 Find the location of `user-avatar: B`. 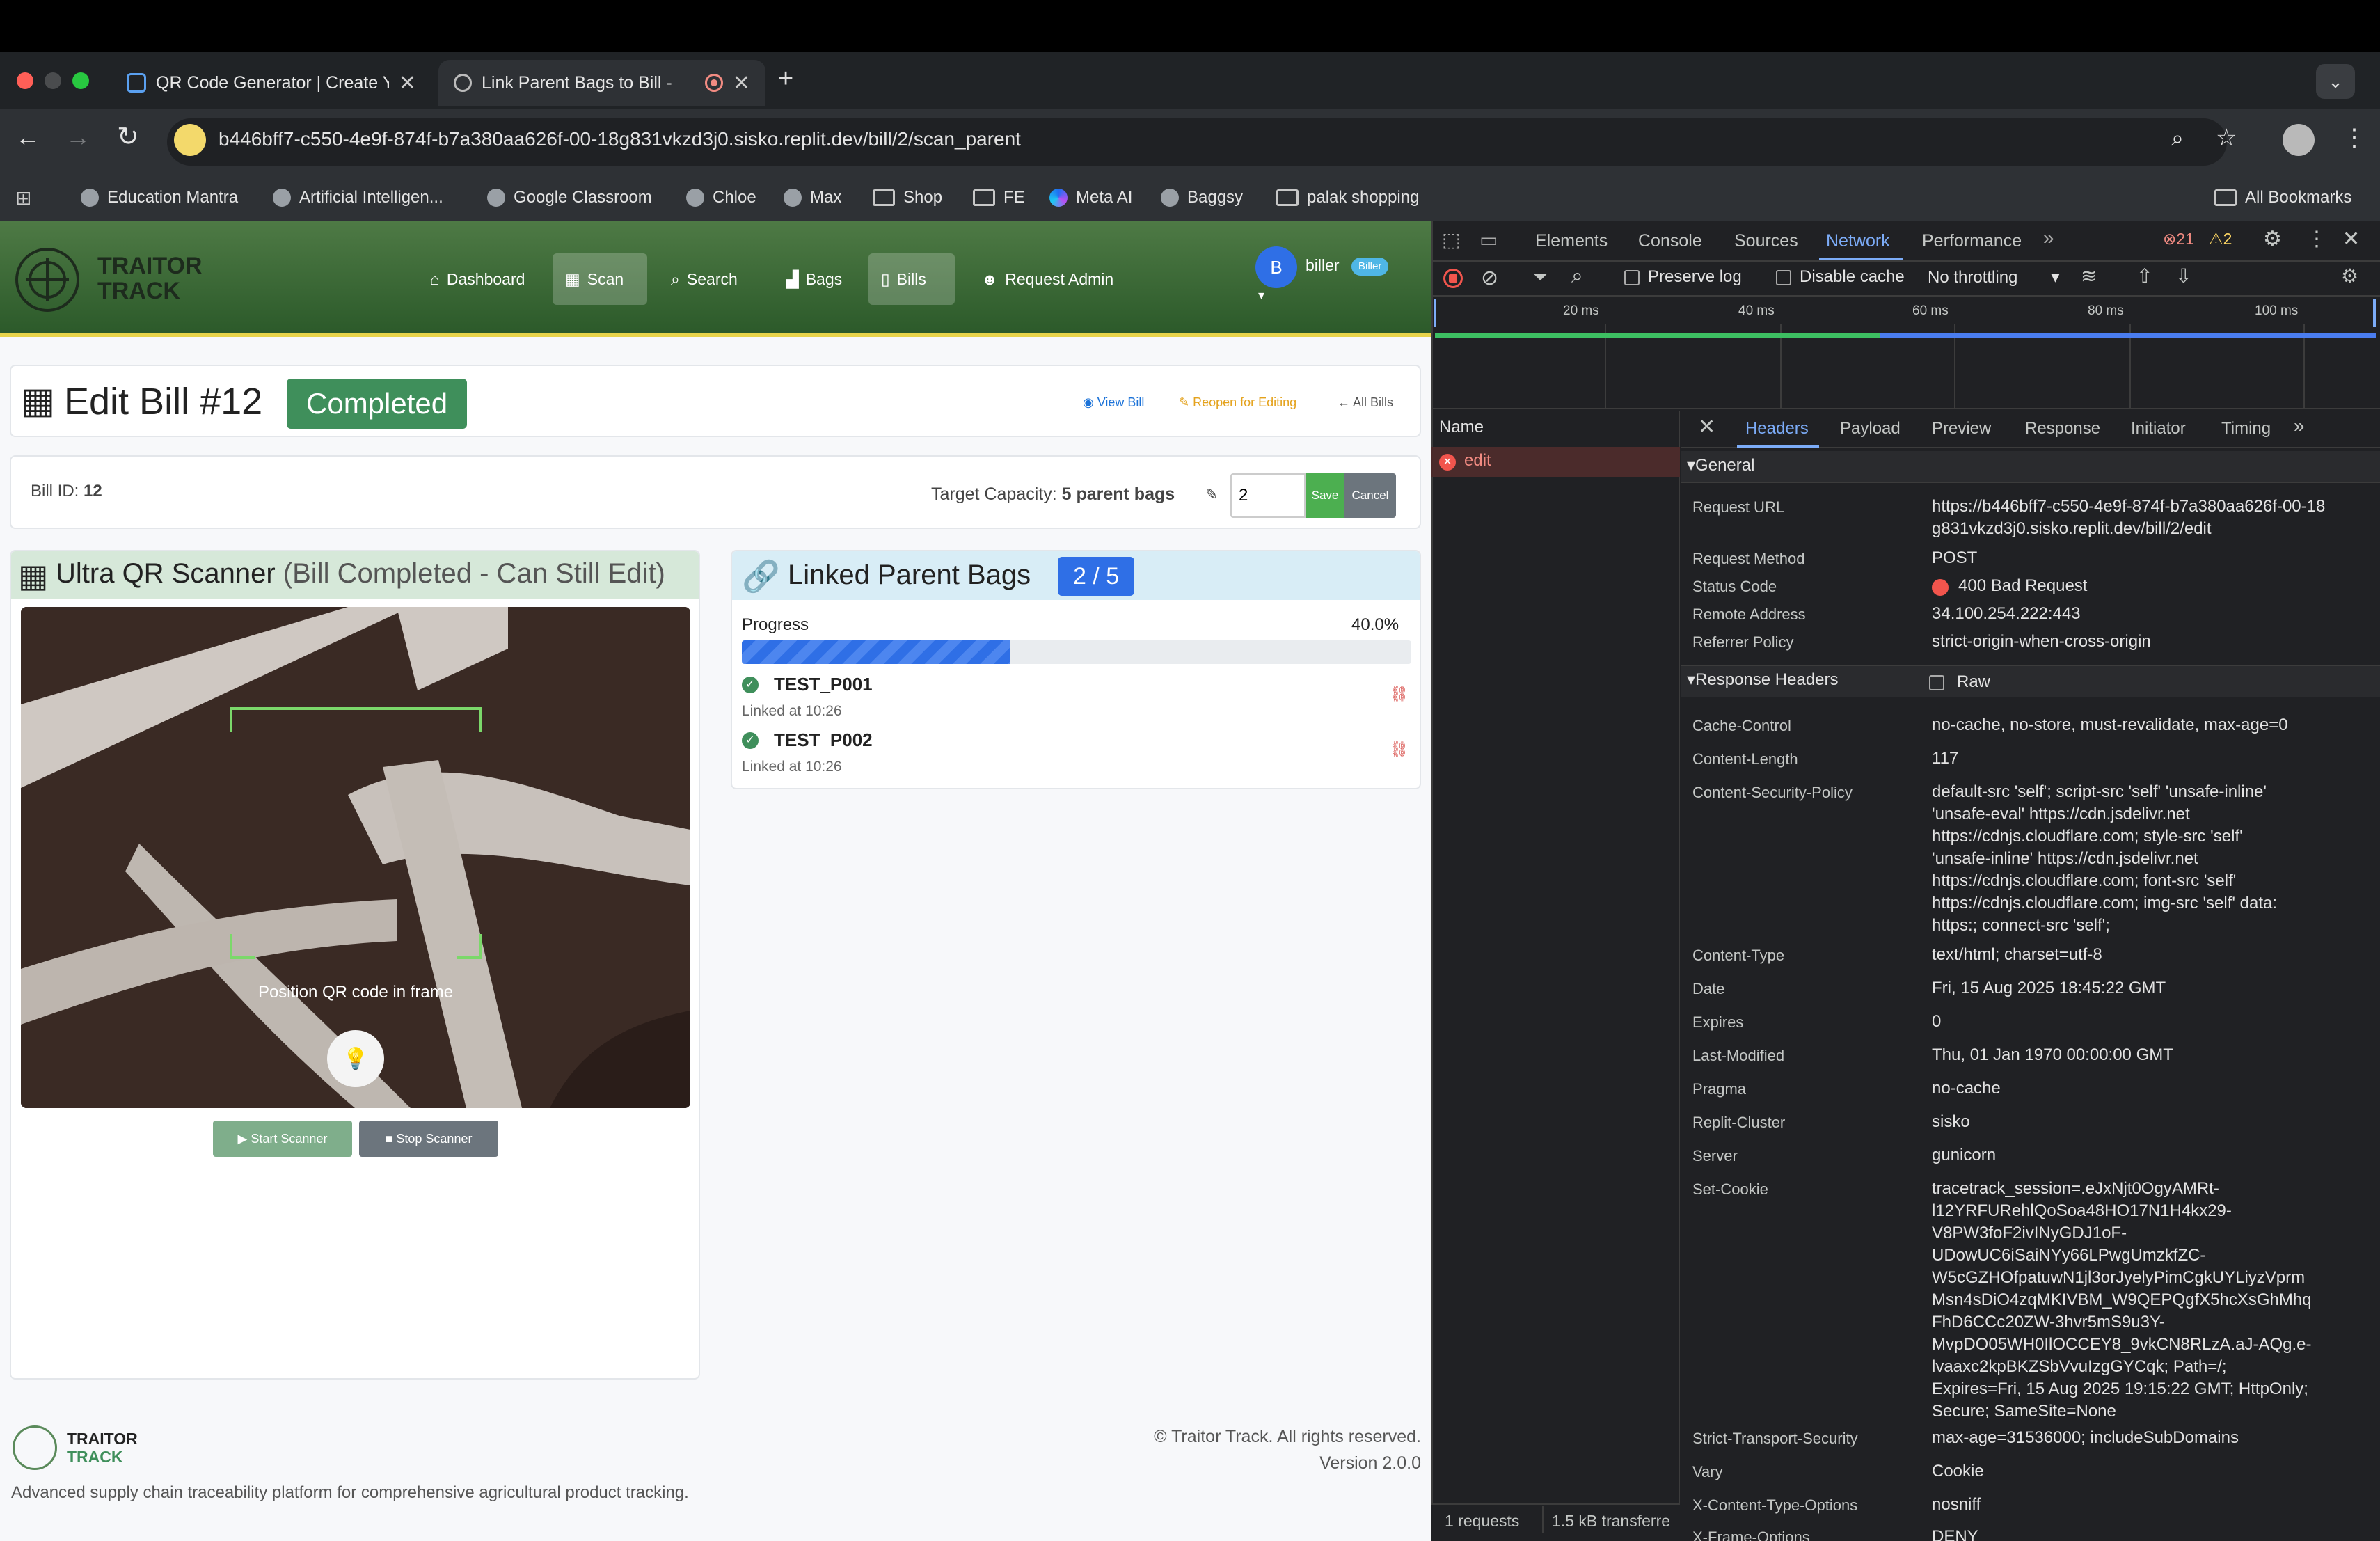

user-avatar: B is located at coordinates (1276, 267).